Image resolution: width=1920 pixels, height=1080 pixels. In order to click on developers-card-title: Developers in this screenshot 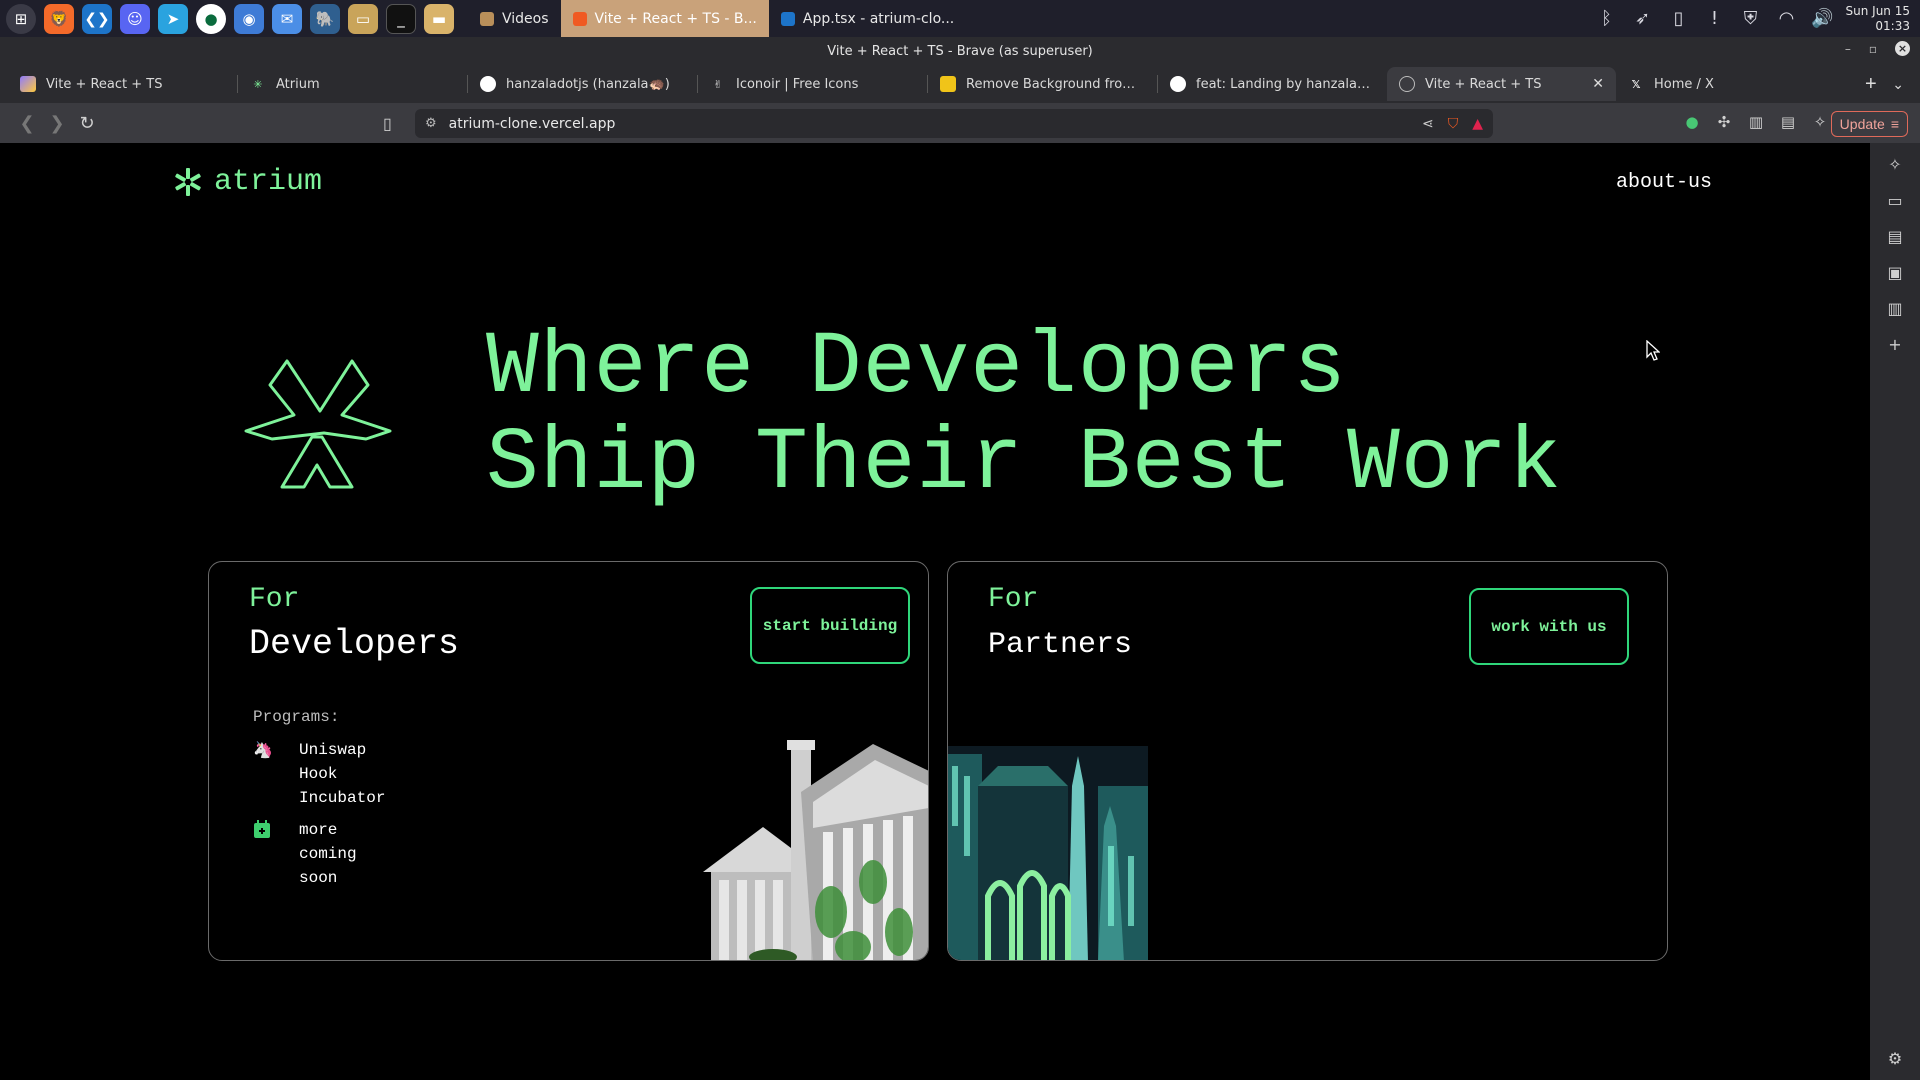, I will do `click(354, 644)`.